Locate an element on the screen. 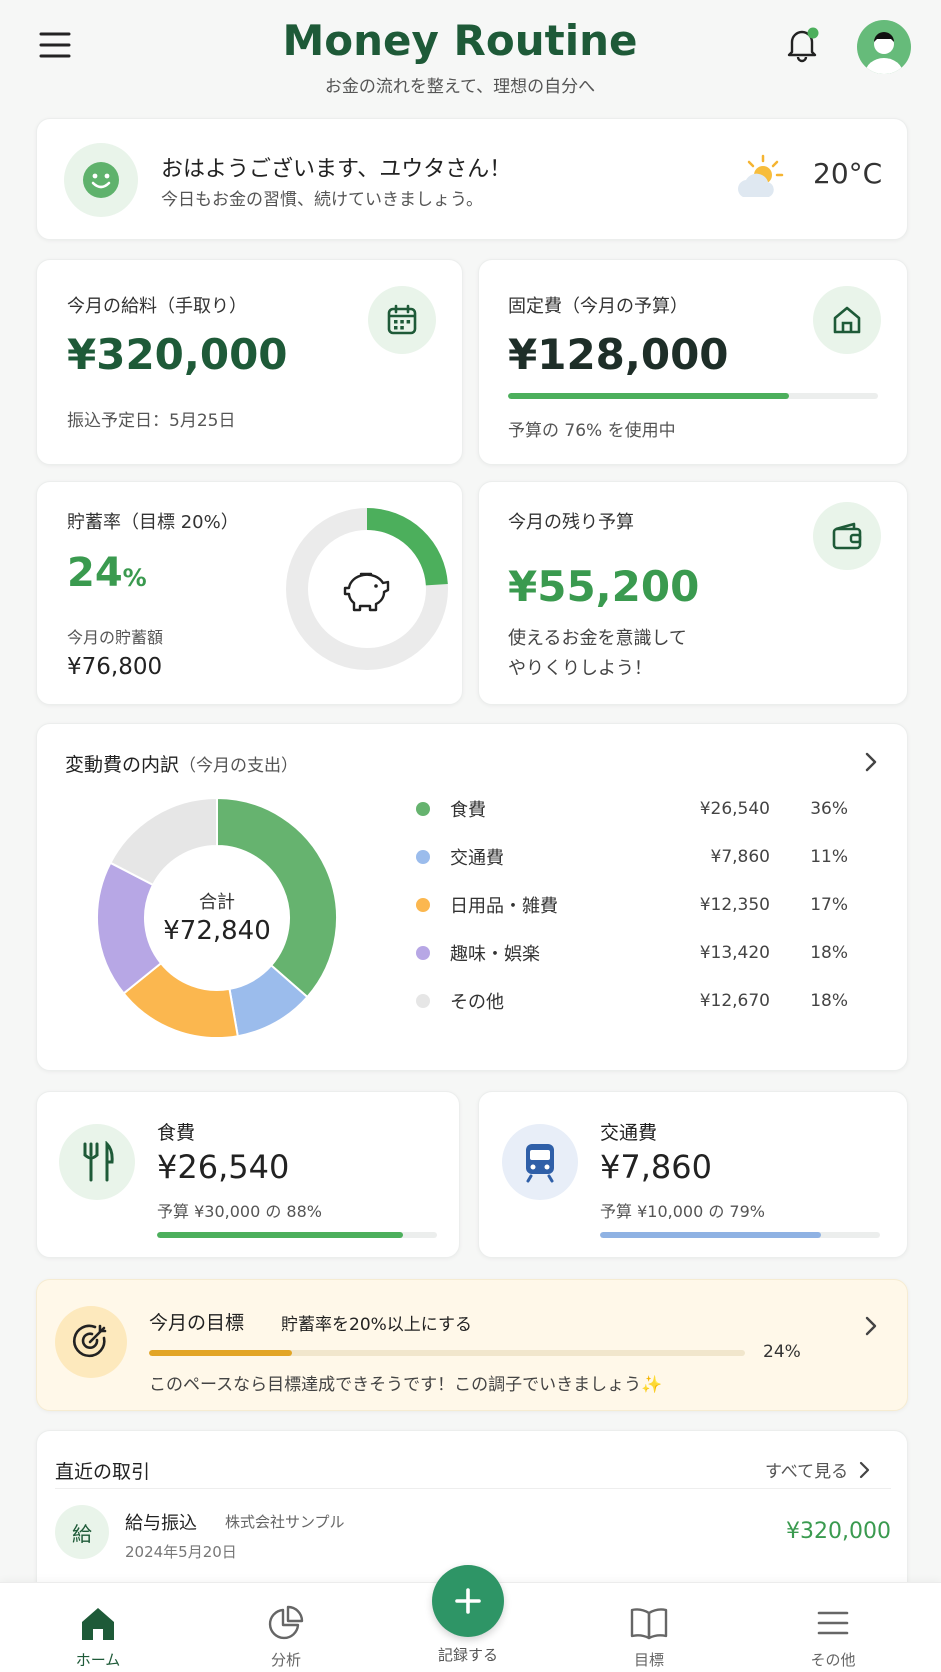  legend-name: 趣味・娯楽 is located at coordinates (495, 954).